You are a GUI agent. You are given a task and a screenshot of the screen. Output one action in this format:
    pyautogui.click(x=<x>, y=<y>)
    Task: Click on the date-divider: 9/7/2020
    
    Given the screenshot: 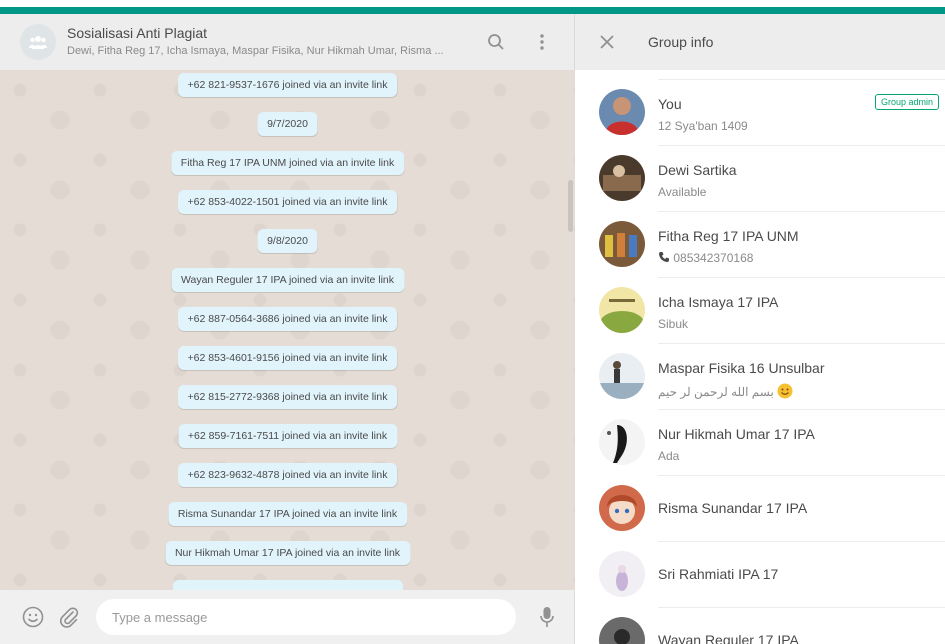 What is the action you would take?
    pyautogui.click(x=287, y=124)
    